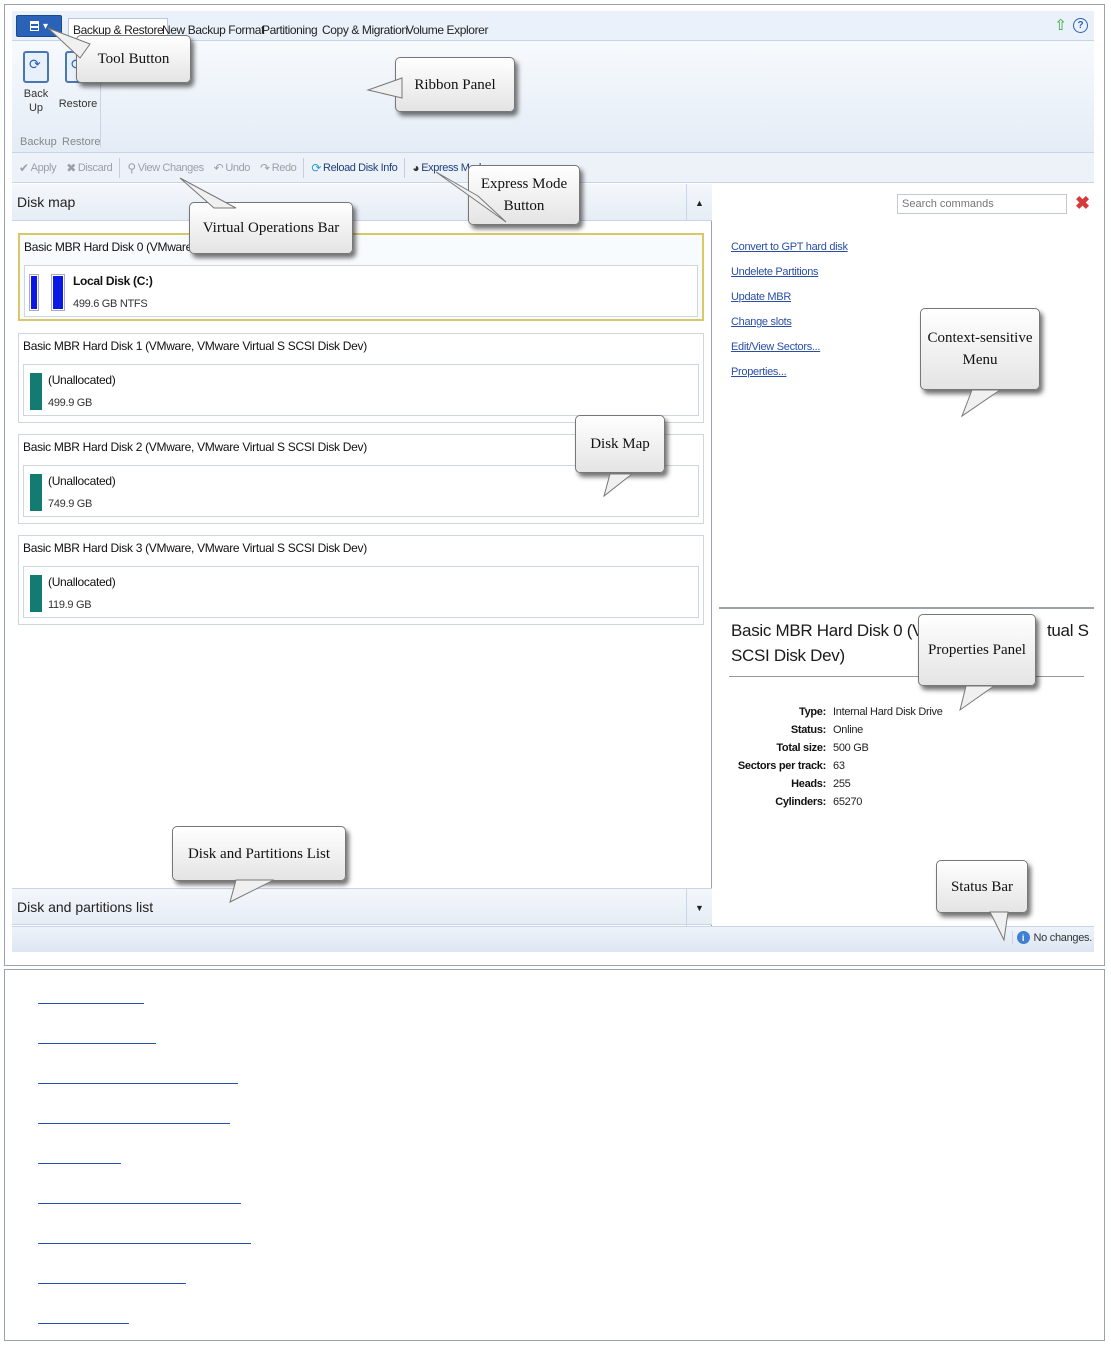 The image size is (1111, 1347). I want to click on tab-partitioning: Partitioning, so click(289, 29).